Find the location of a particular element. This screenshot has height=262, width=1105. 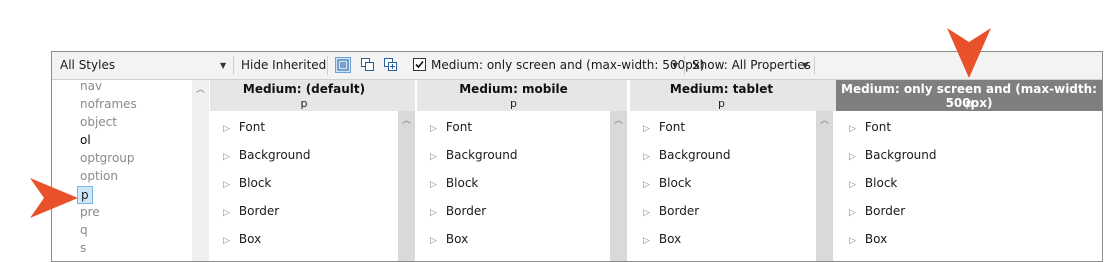

selector-list-scrollbar: ︿ is located at coordinates (200, 170).